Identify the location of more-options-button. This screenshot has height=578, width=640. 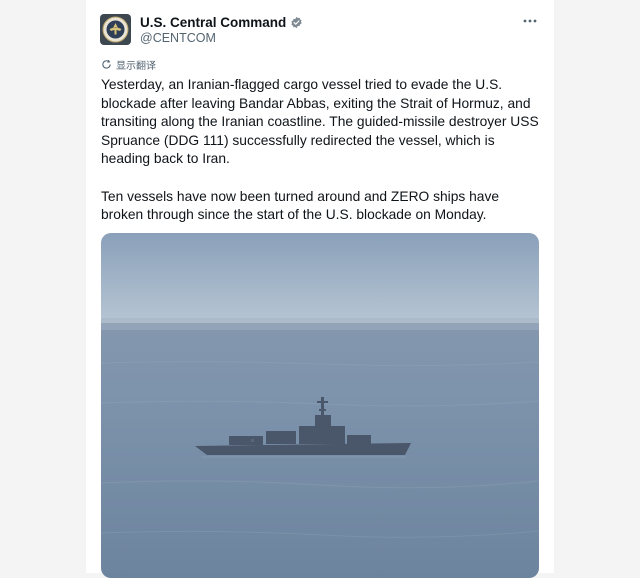
(530, 23).